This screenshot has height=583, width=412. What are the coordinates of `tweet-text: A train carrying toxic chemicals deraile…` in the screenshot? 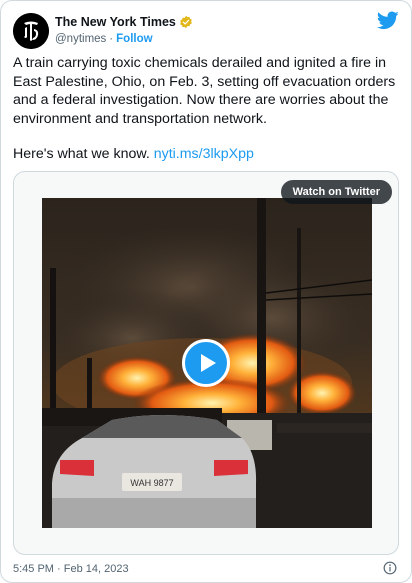 It's located at (204, 91).